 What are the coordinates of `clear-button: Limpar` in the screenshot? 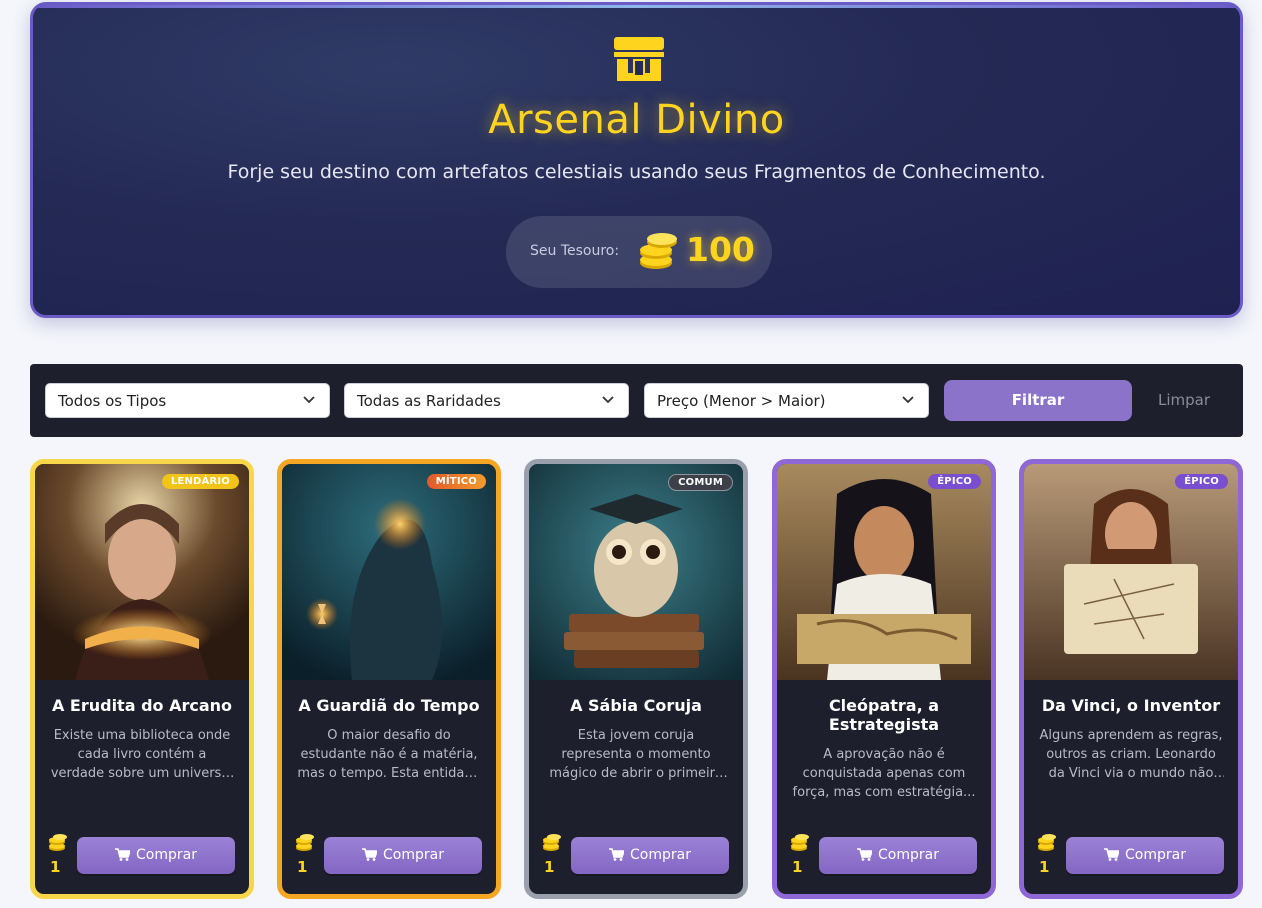 It's located at (1184, 400).